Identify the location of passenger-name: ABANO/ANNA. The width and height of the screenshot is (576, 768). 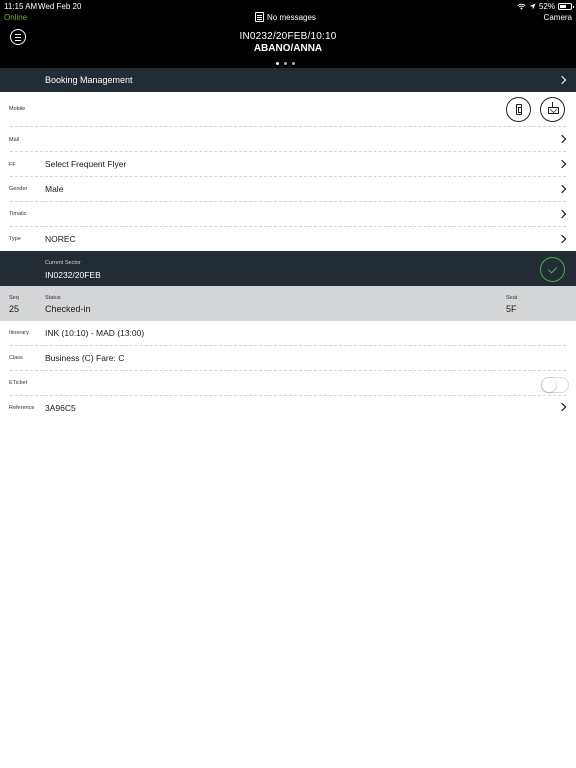
(288, 48).